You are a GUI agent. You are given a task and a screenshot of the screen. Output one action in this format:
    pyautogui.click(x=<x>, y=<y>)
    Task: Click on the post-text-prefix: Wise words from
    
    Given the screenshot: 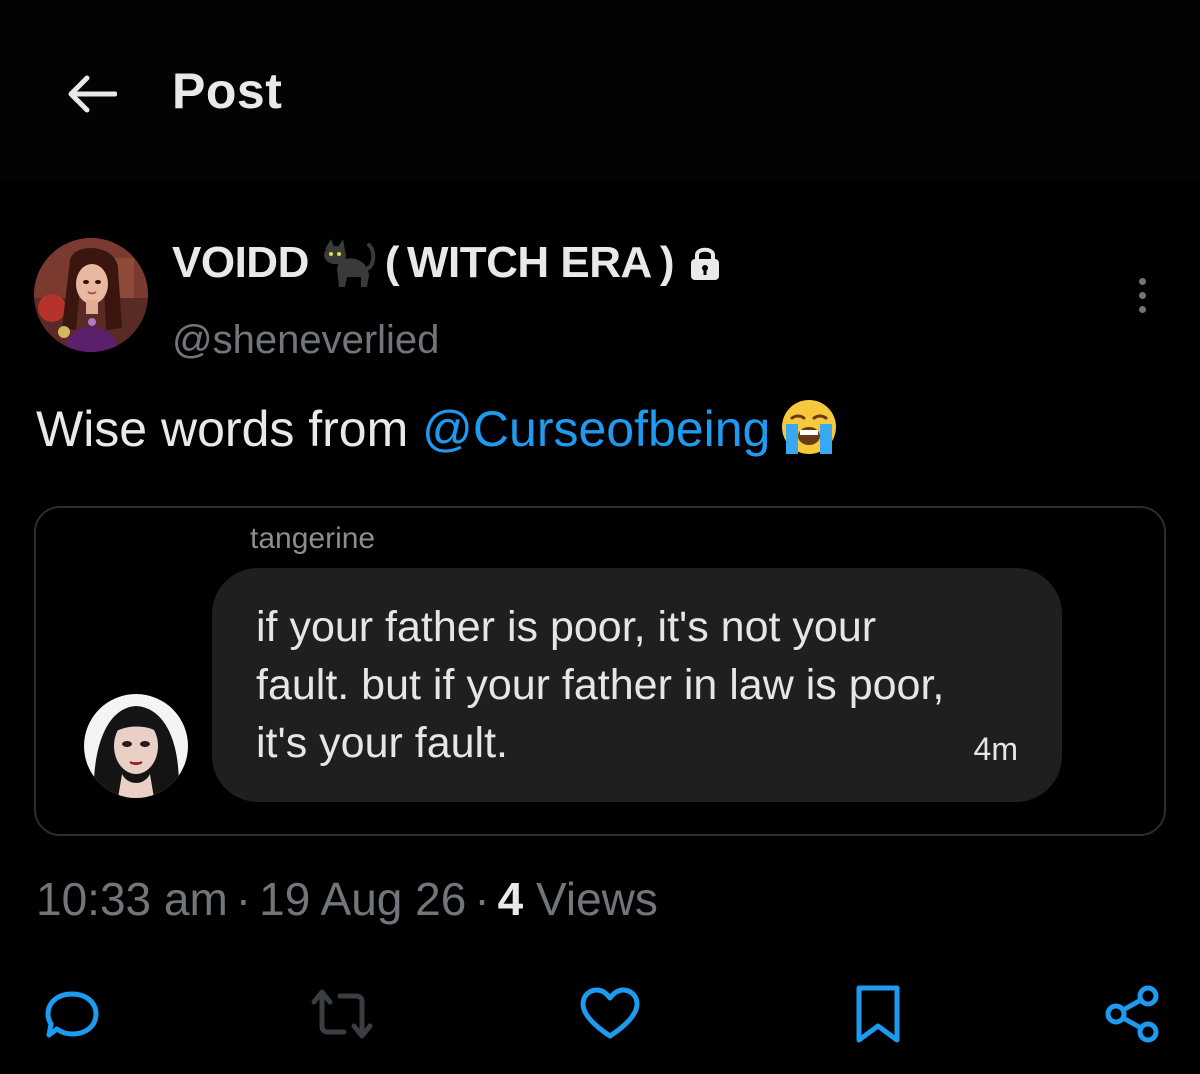 What is the action you would take?
    pyautogui.click(x=229, y=429)
    